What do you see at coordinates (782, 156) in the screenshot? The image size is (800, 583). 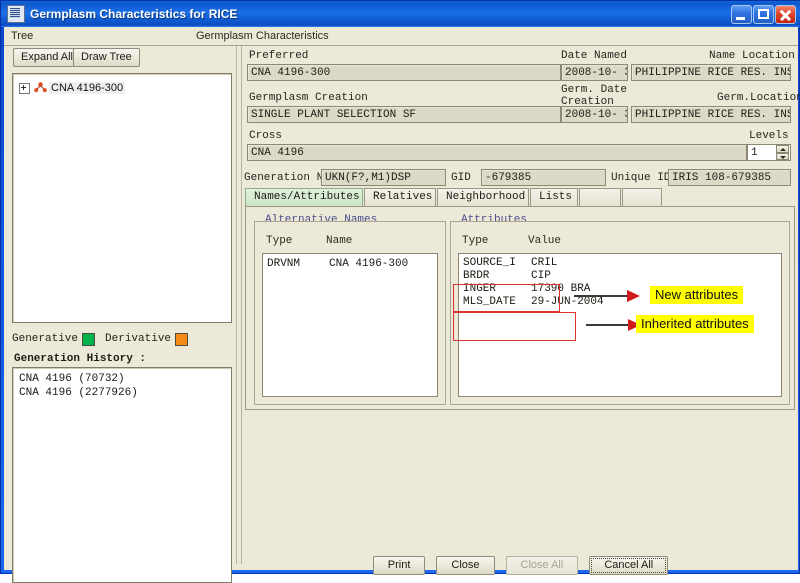 I see `spinner-down-icon` at bounding box center [782, 156].